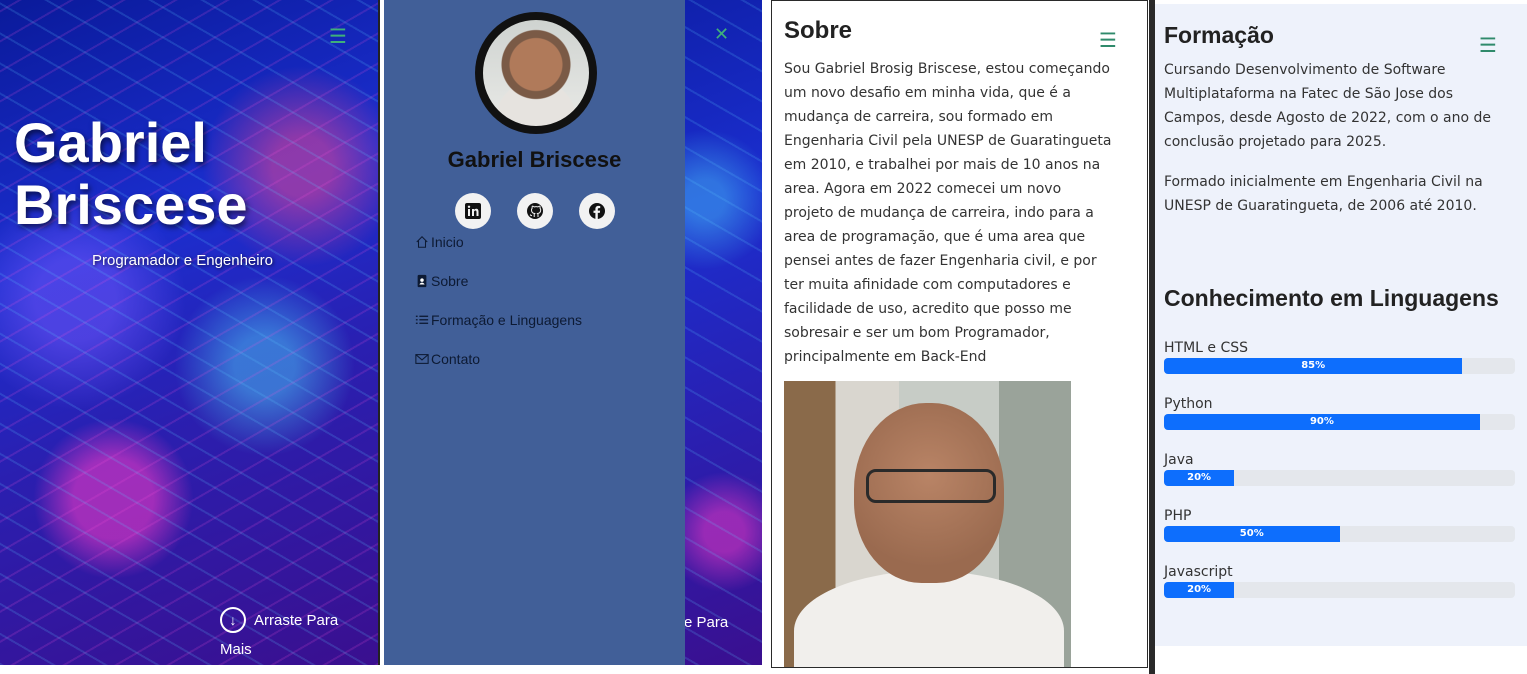 The height and width of the screenshot is (674, 1527). What do you see at coordinates (456, 359) in the screenshot?
I see `nav-label: Contato` at bounding box center [456, 359].